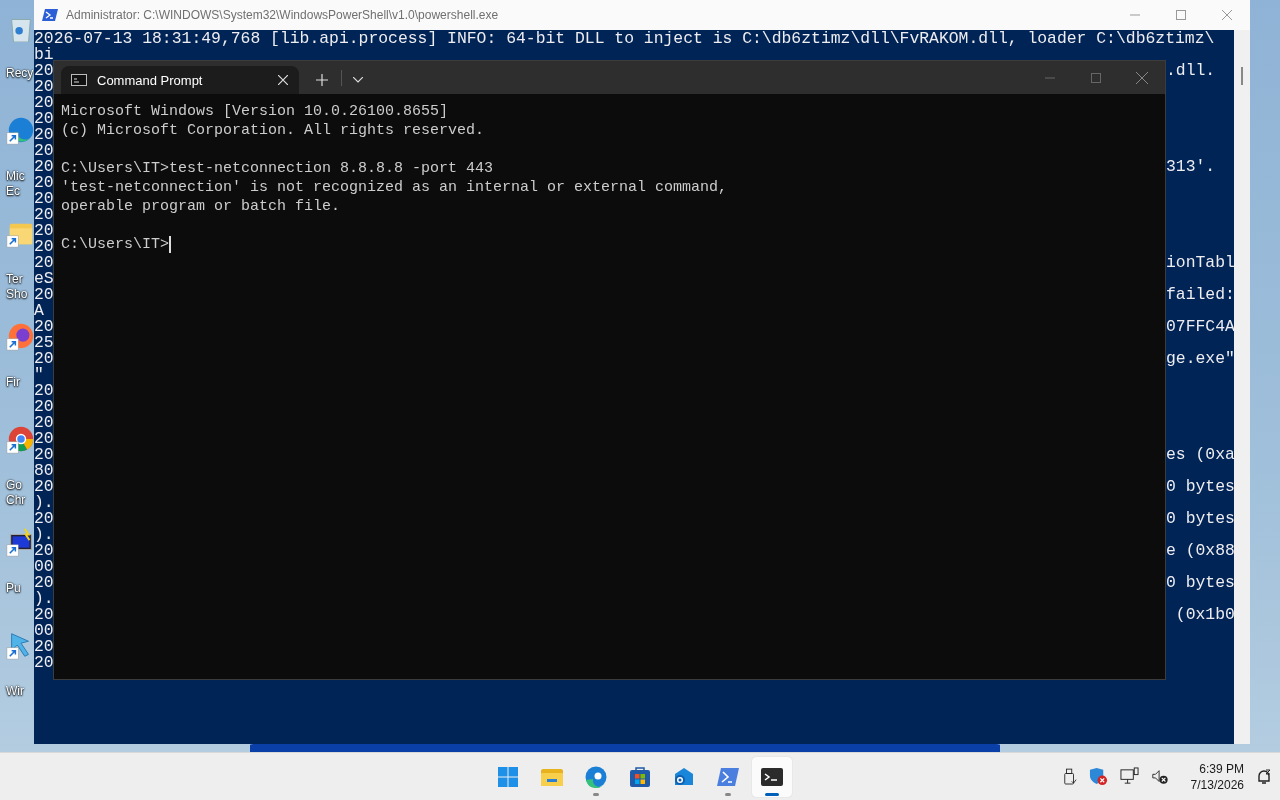 The height and width of the screenshot is (800, 1280). I want to click on taskbar-button, so click(772, 776).